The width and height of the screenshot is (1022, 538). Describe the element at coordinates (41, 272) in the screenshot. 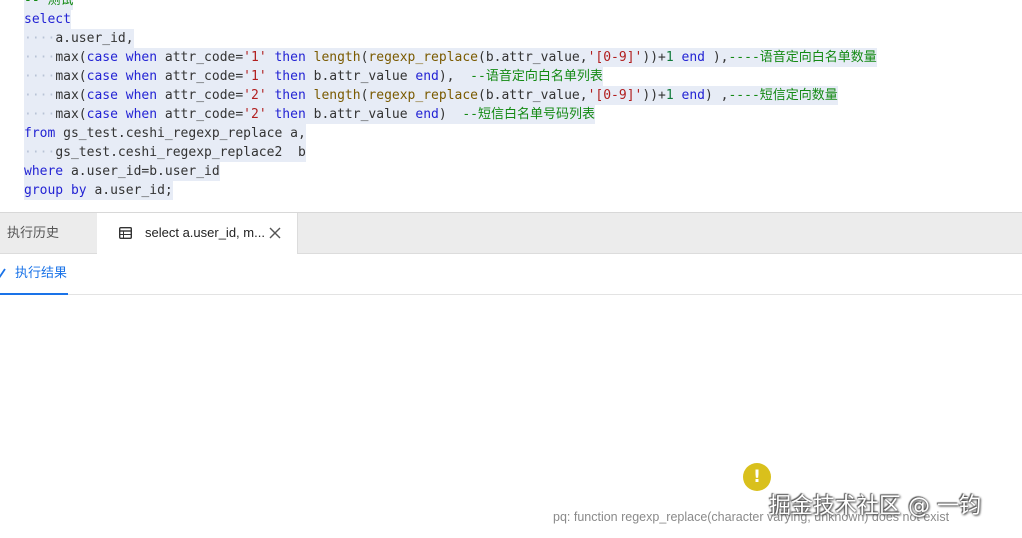

I see `tab-execution-result-label: 执行结果` at that location.